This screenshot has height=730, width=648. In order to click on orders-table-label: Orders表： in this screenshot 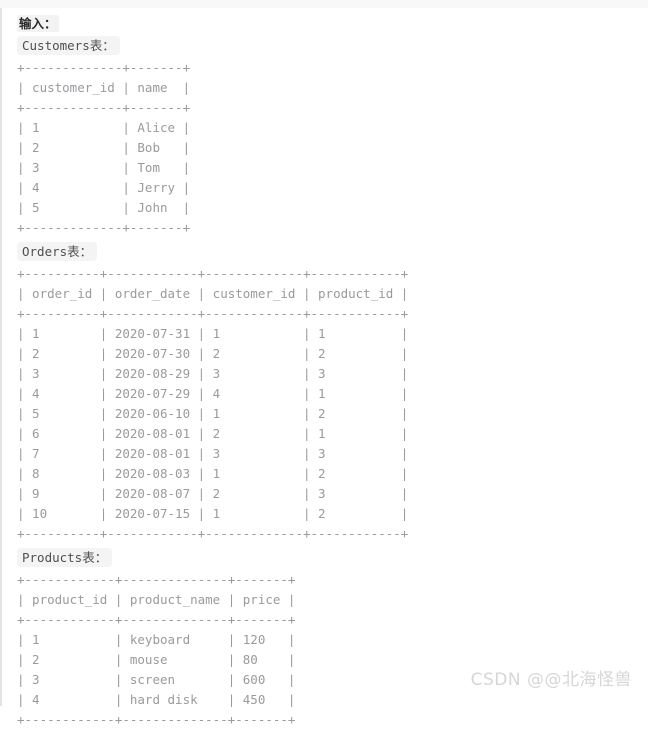, I will do `click(57, 251)`.